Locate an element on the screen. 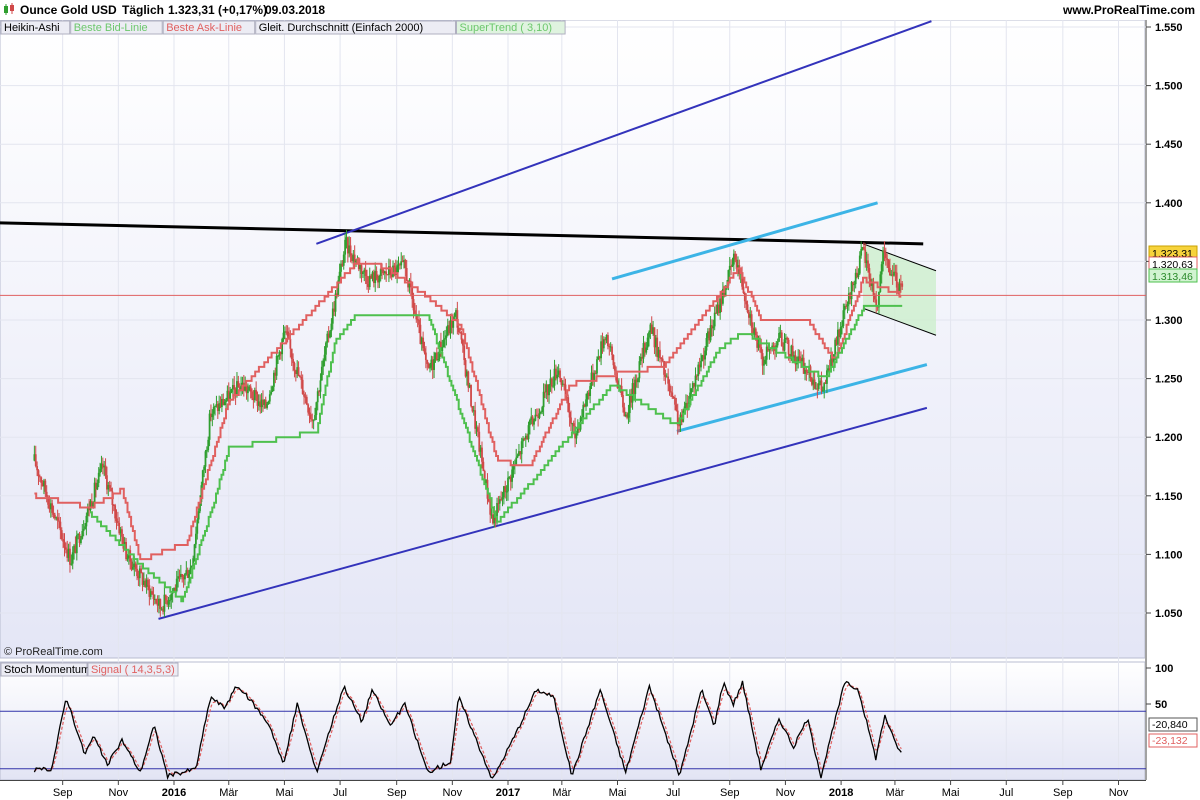 The width and height of the screenshot is (1200, 800). legend-item: Heikin-Ashi is located at coordinates (32, 28).